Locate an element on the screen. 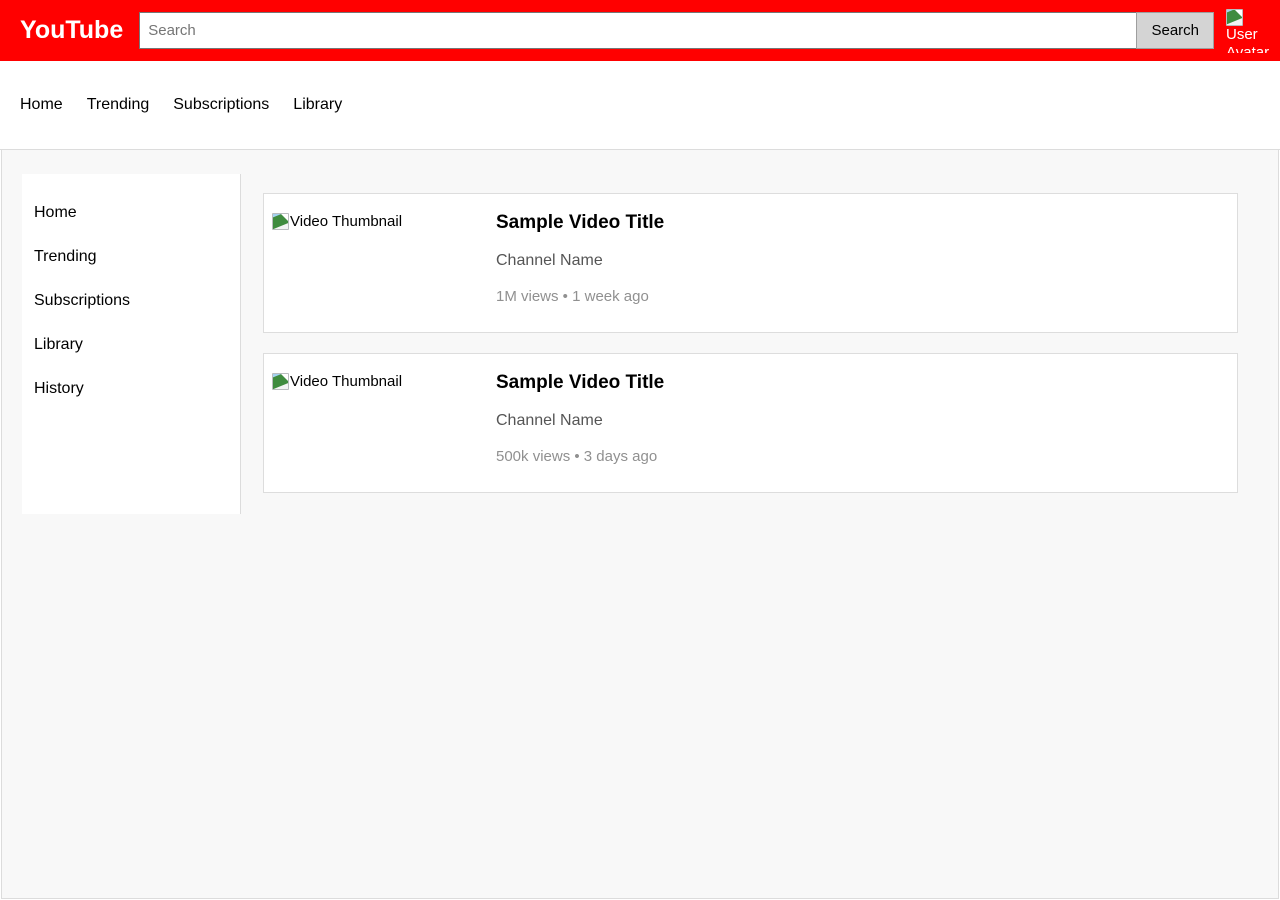 This screenshot has height=900, width=1280. nav-item-trending: Trending is located at coordinates (118, 105).